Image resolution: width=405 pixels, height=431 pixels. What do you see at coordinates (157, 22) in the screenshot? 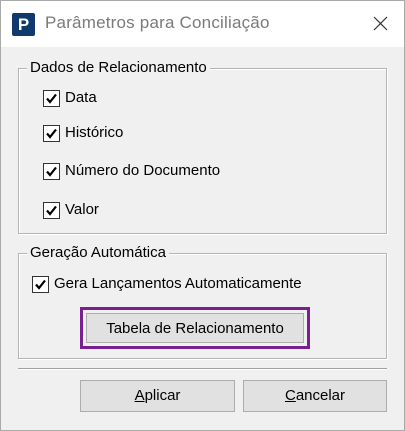
I see `window-title: Parâmetros para Conciliação` at bounding box center [157, 22].